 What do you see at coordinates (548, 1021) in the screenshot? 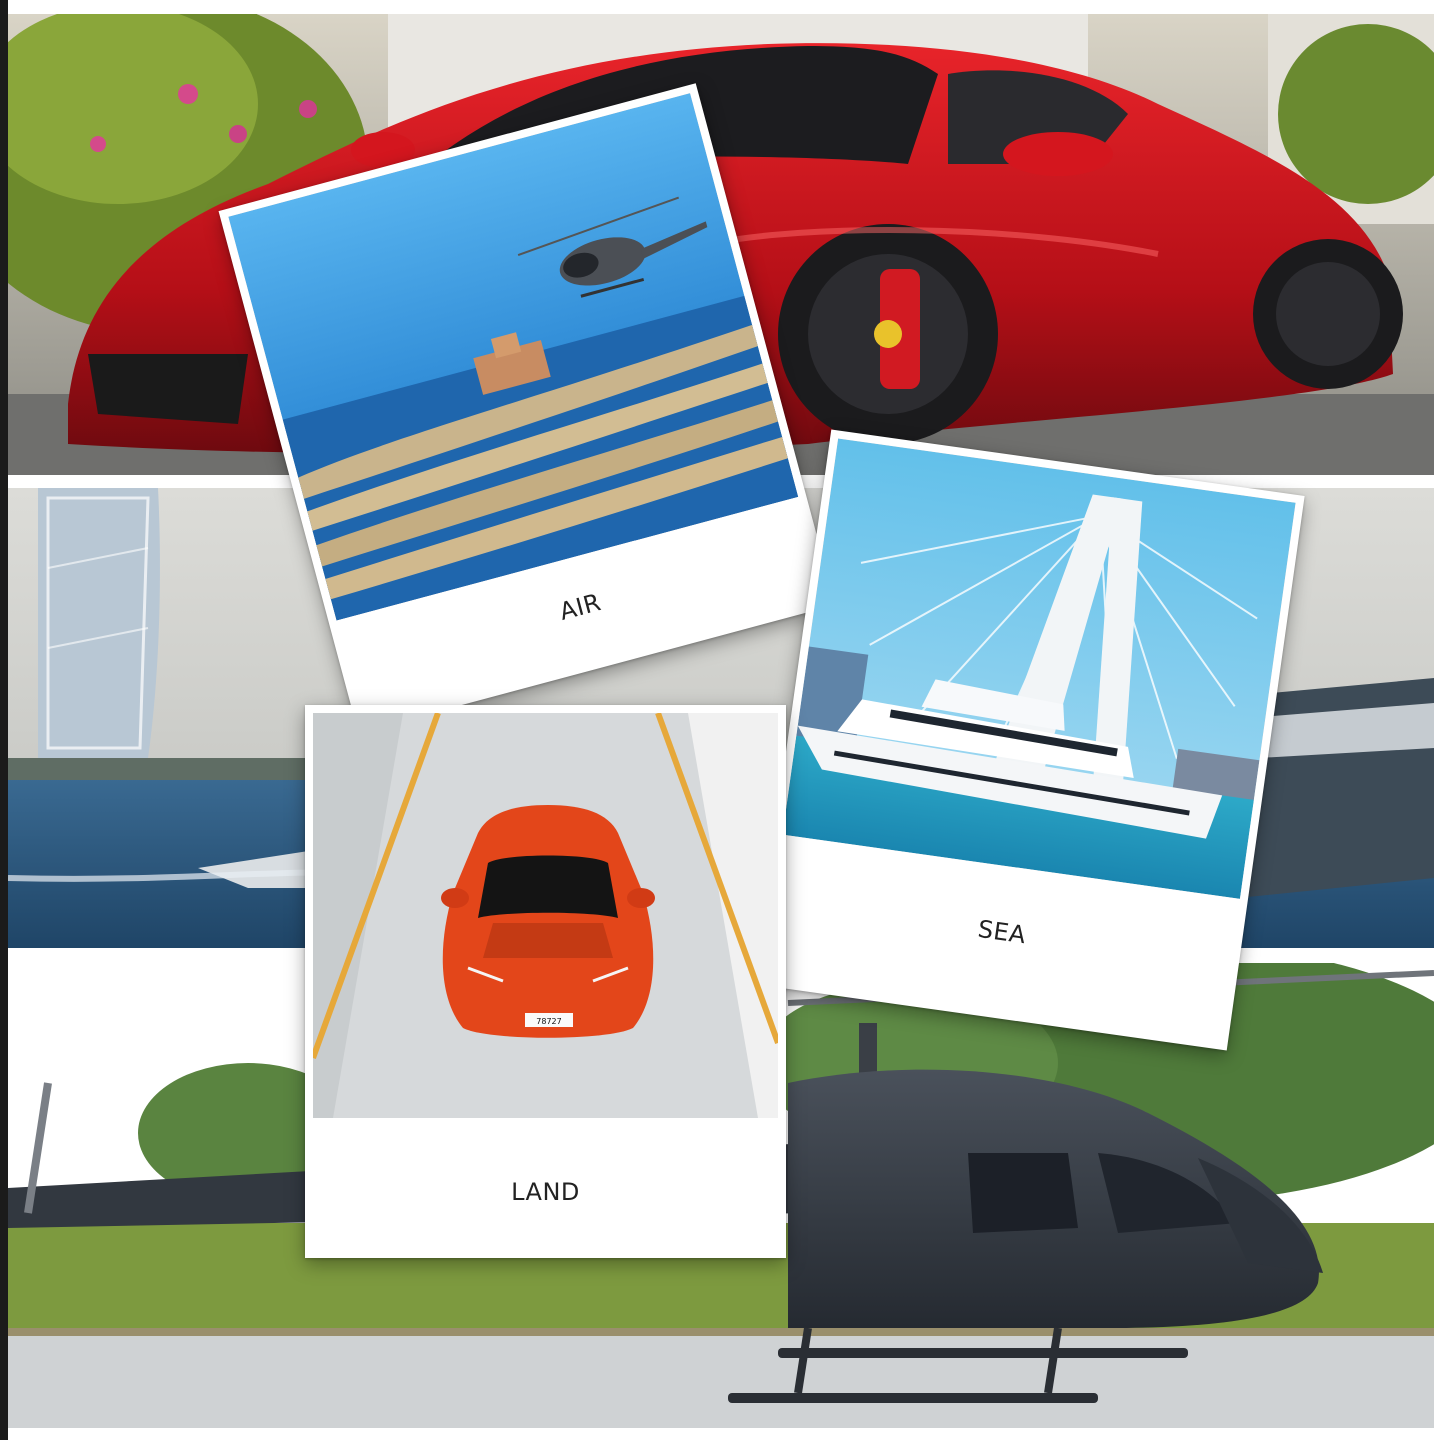
I see `license-plate: 78727` at bounding box center [548, 1021].